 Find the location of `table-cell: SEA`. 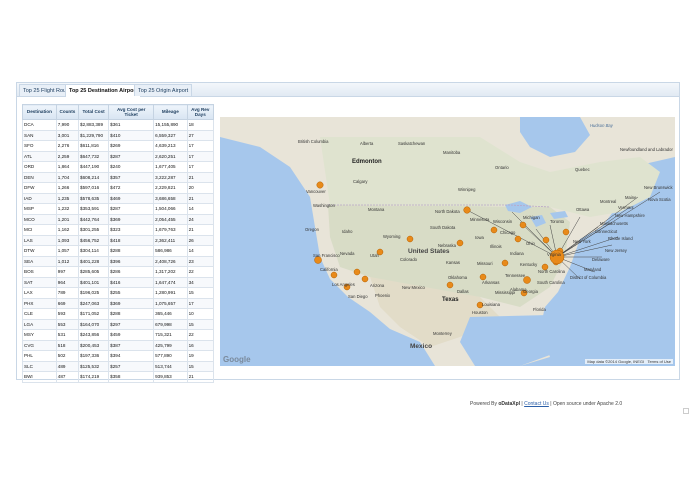

table-cell: SEA is located at coordinates (39, 261).